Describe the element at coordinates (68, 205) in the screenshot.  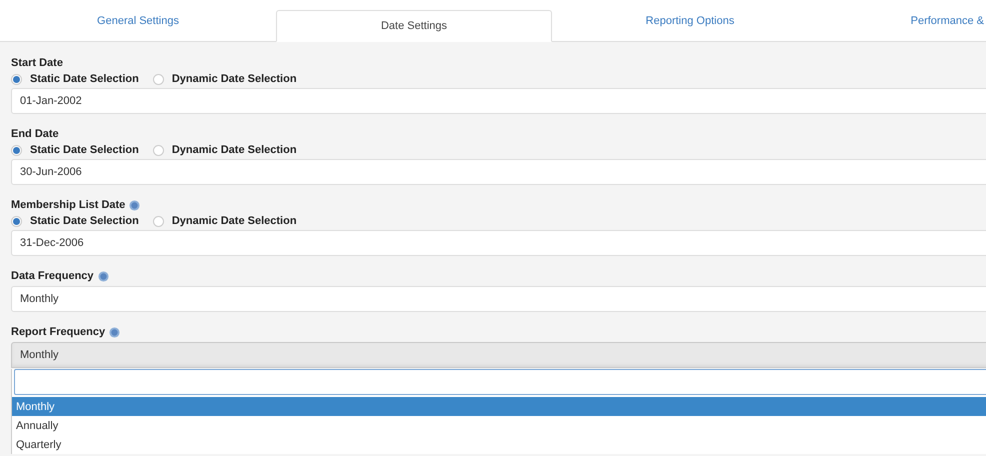
I see `field-label: Membership List Date` at that location.